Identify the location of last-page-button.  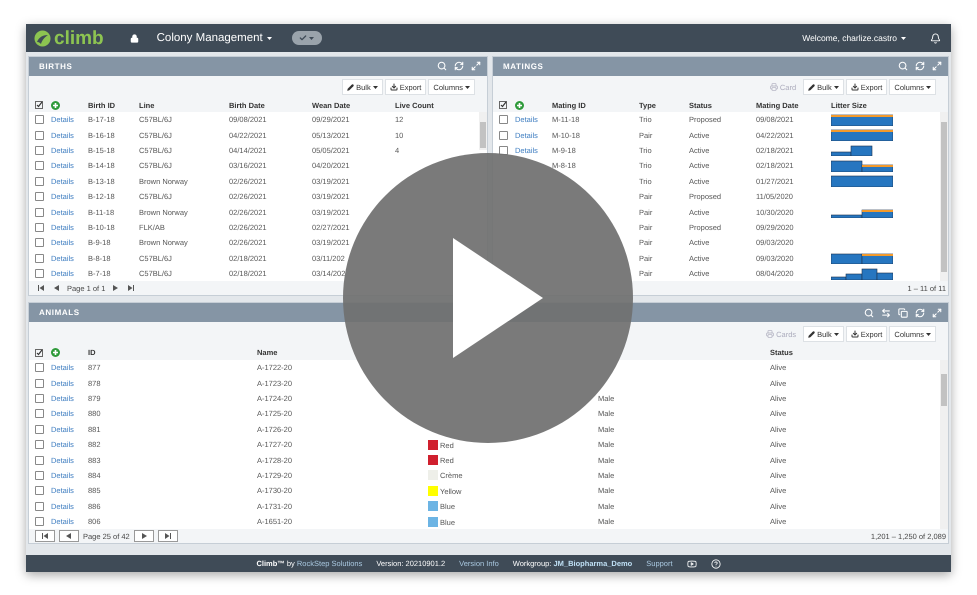
(168, 536).